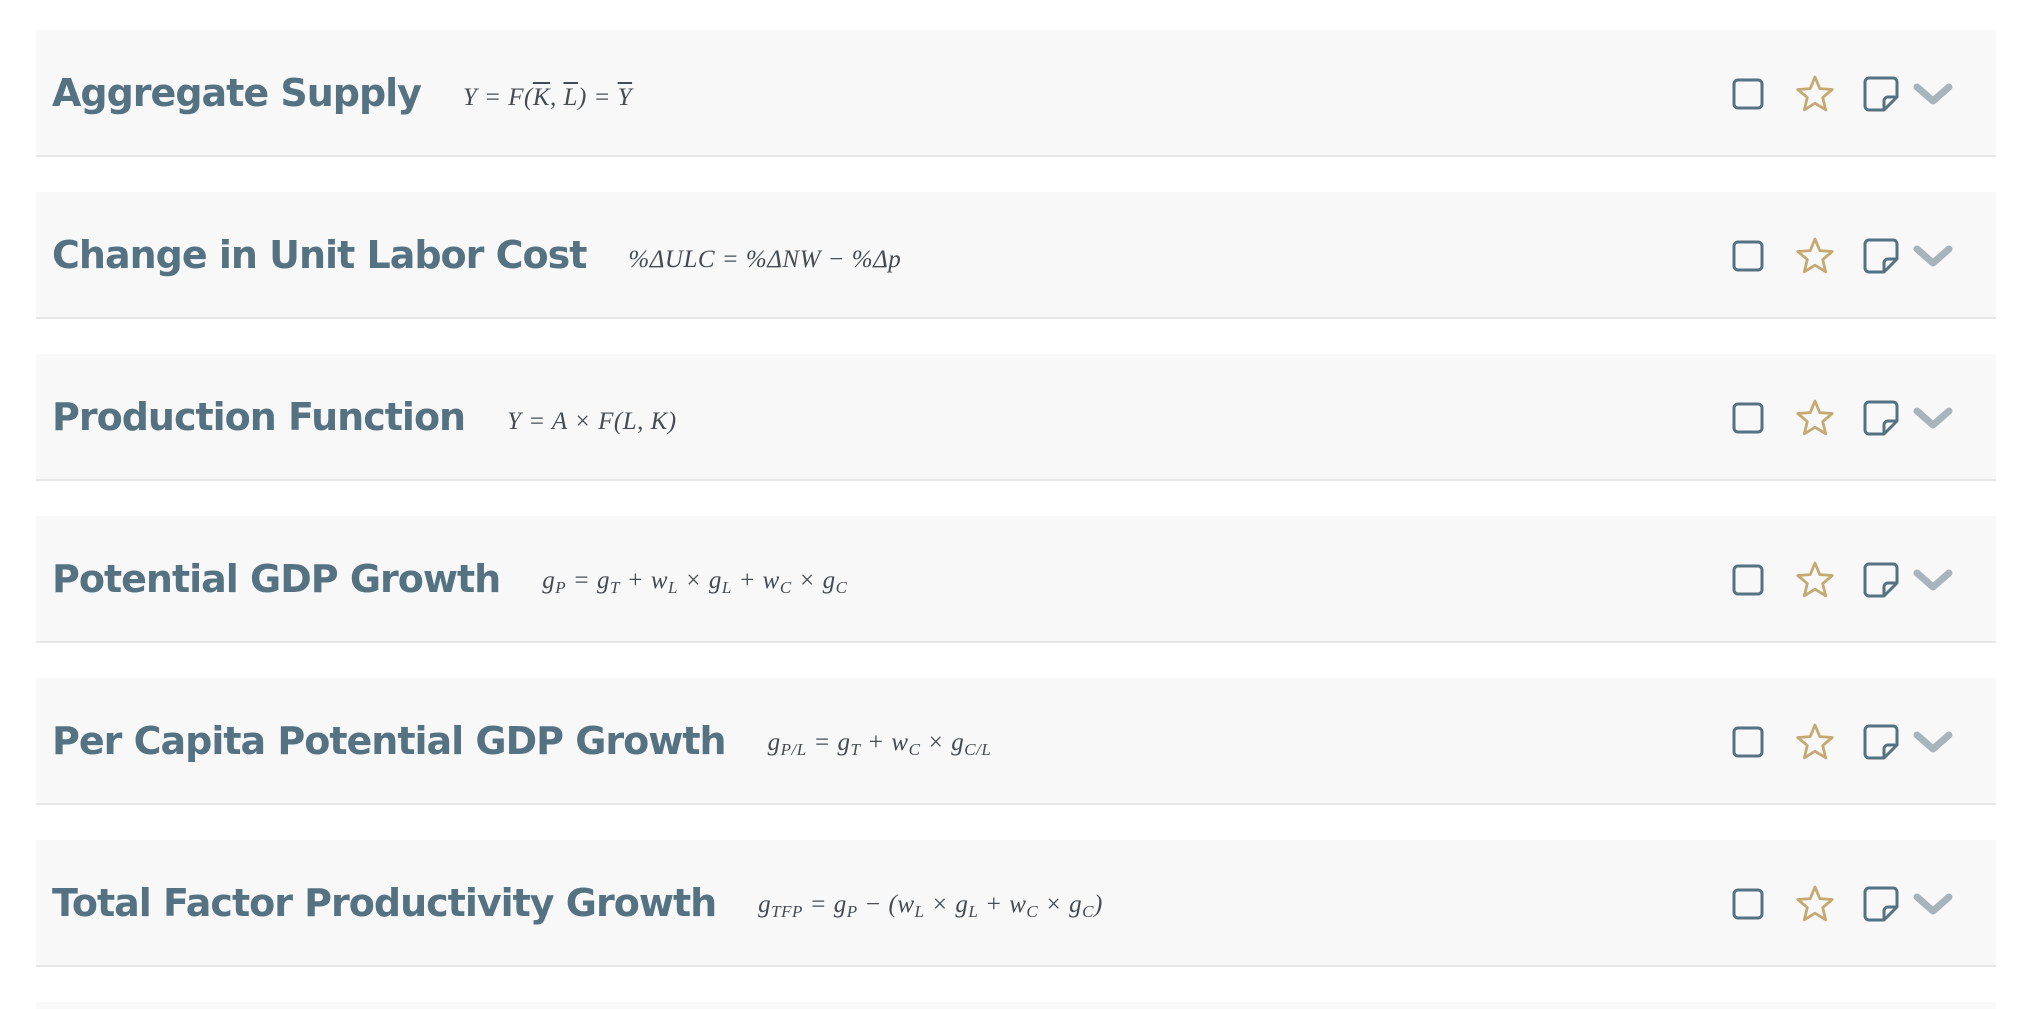 The height and width of the screenshot is (1009, 2040). I want to click on formula-equation: %ΔULC = %ΔNW − %Δp, so click(765, 259).